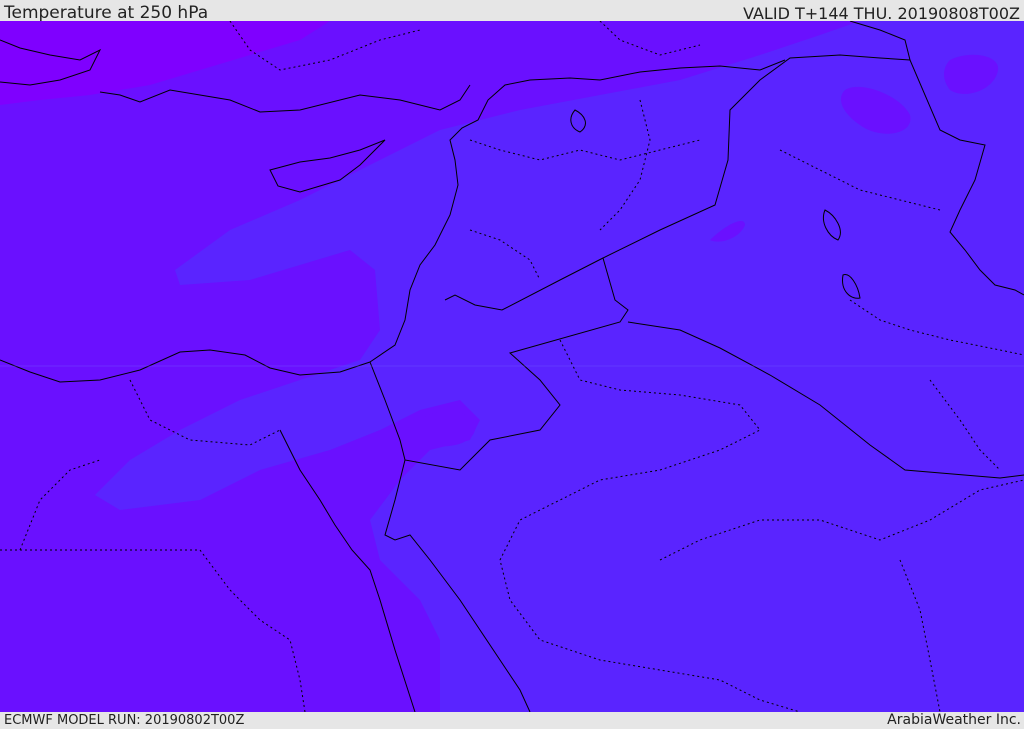 This screenshot has height=729, width=1024. Describe the element at coordinates (124, 720) in the screenshot. I see `model-run-label: ECMWF MODEL RUN: 20190802T00Z` at that location.